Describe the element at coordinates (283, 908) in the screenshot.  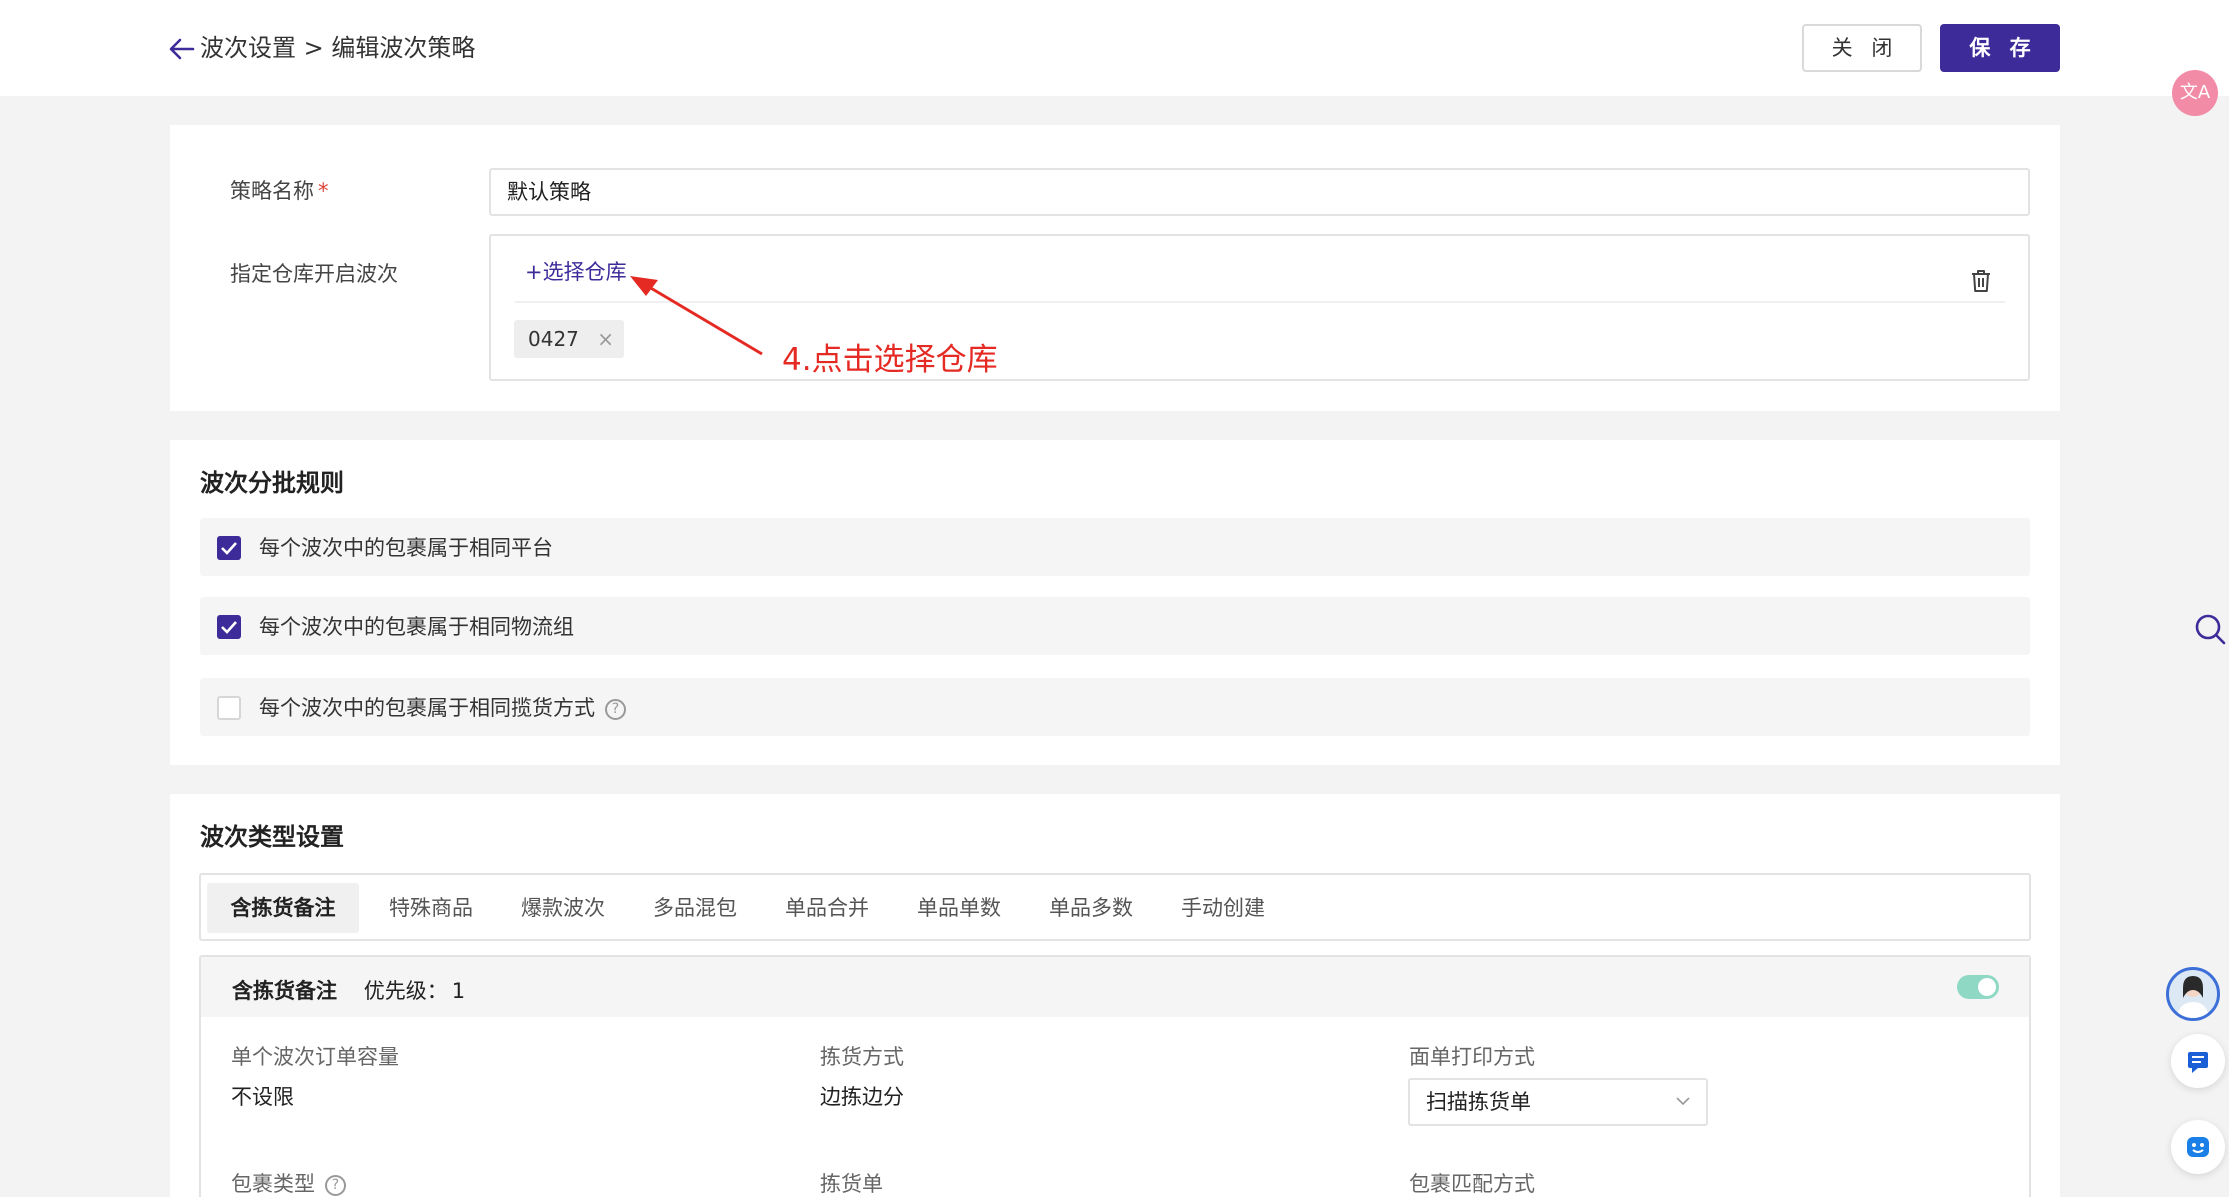
I see `tab-pick-note: 含拣货备注` at that location.